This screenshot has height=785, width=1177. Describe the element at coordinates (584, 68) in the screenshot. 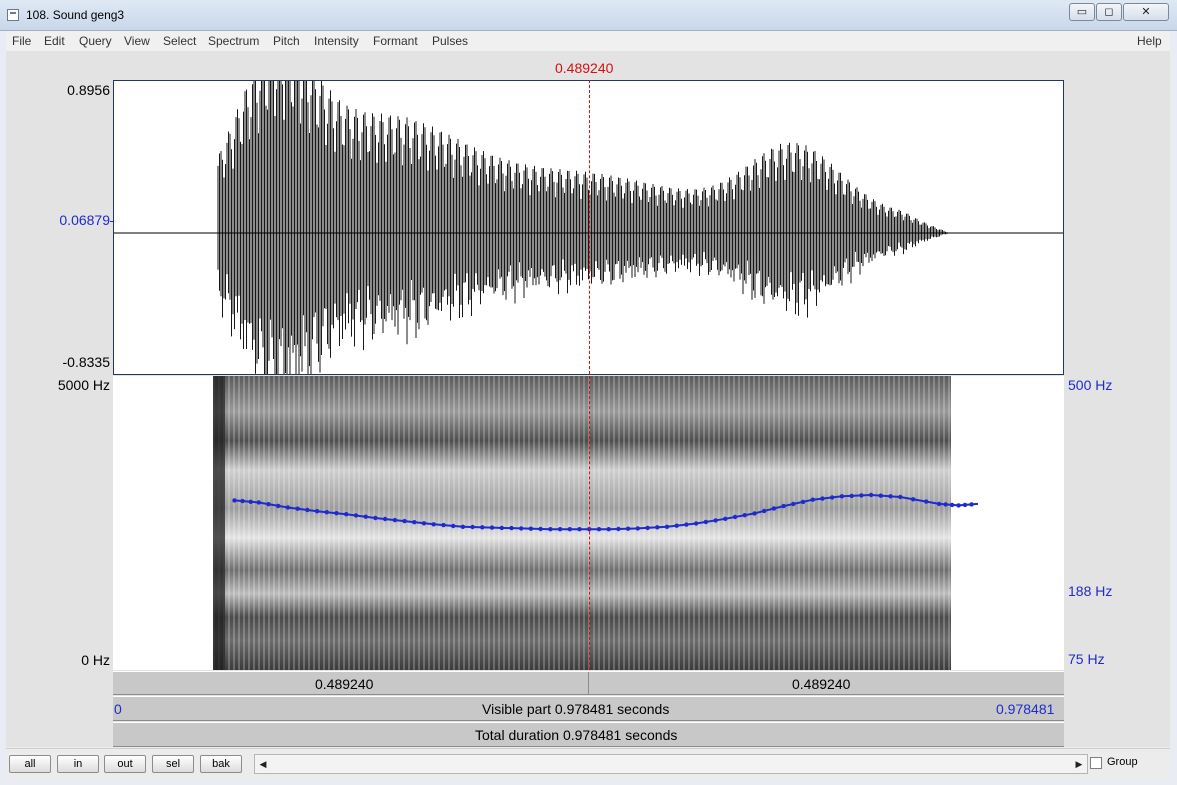

I see `cursor-time-label: 0.489240` at that location.